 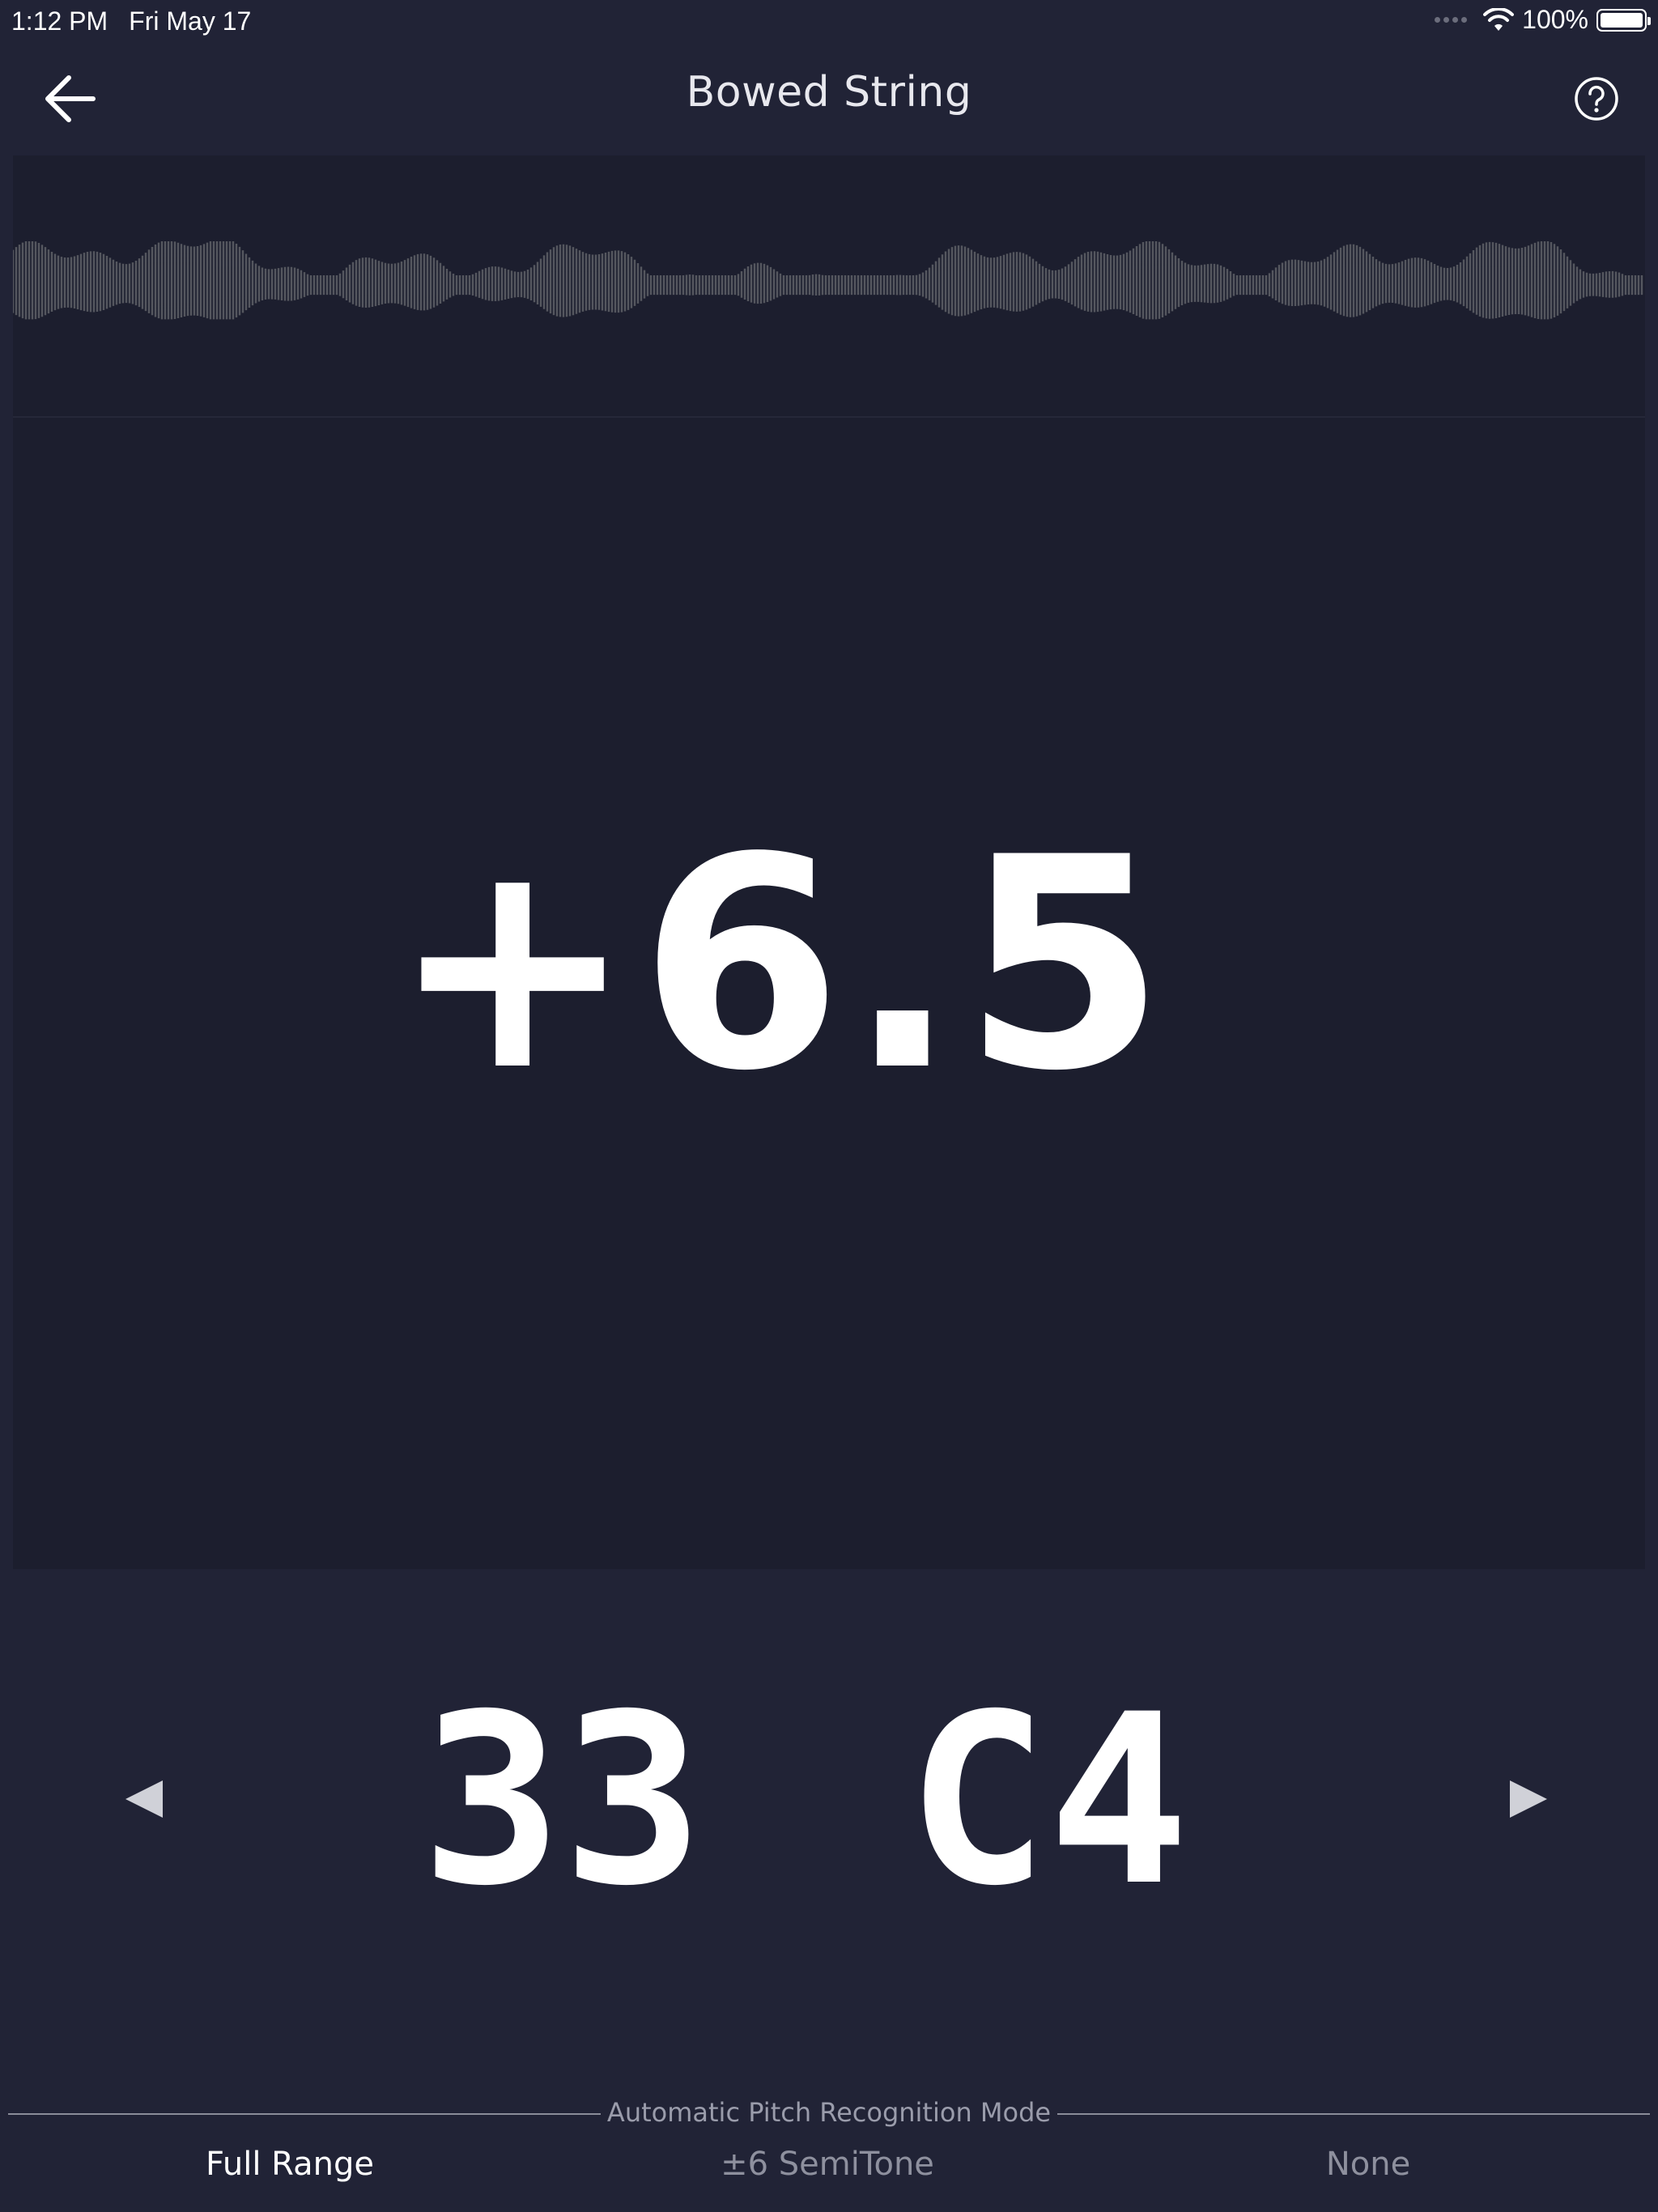 What do you see at coordinates (829, 93) in the screenshot?
I see `page-title: Bowed String` at bounding box center [829, 93].